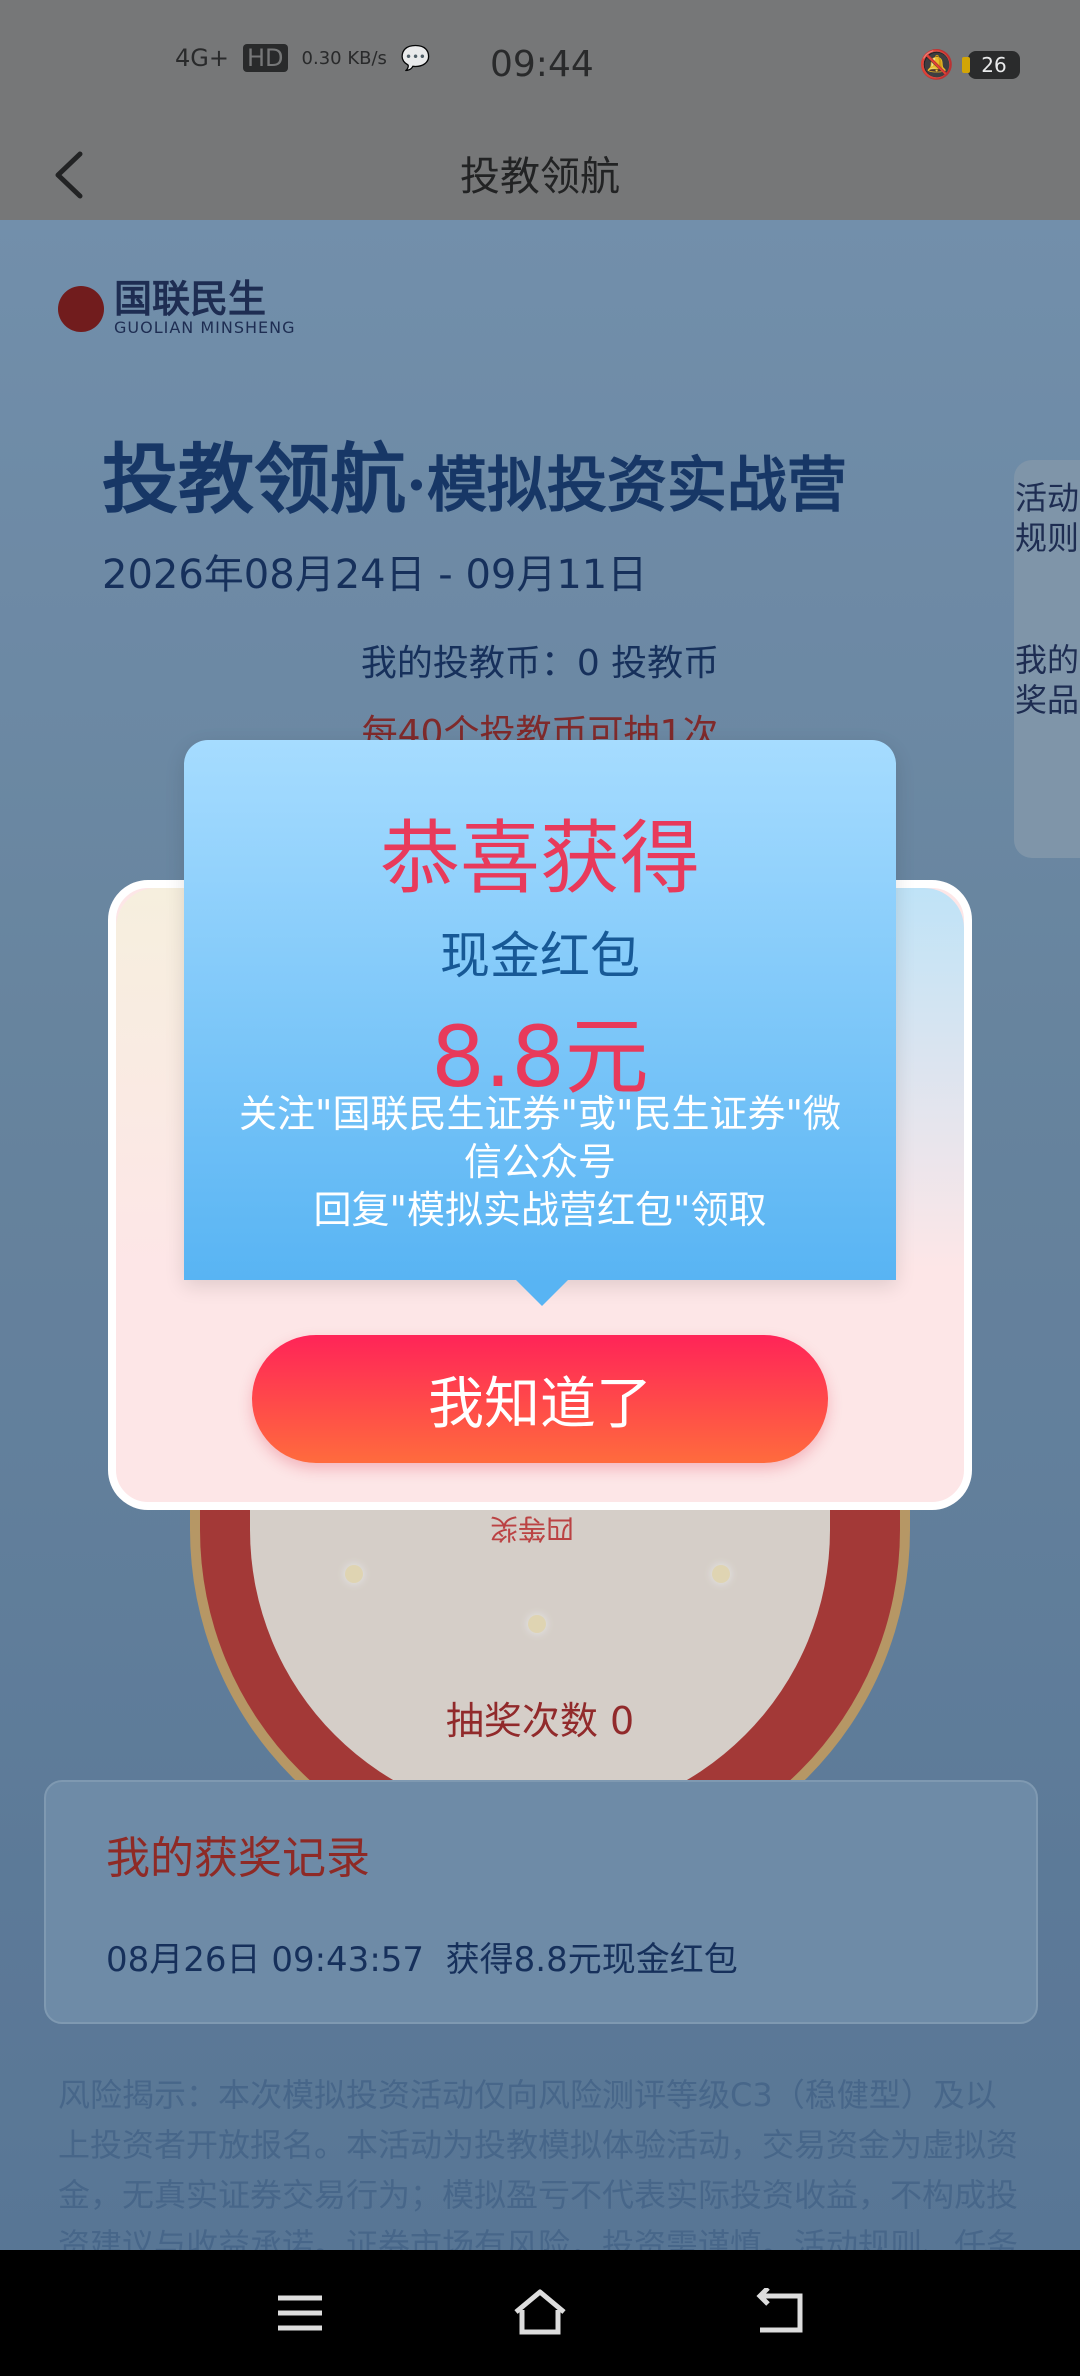 The width and height of the screenshot is (1080, 2376). What do you see at coordinates (780, 2313) in the screenshot?
I see `back-nav-icon` at bounding box center [780, 2313].